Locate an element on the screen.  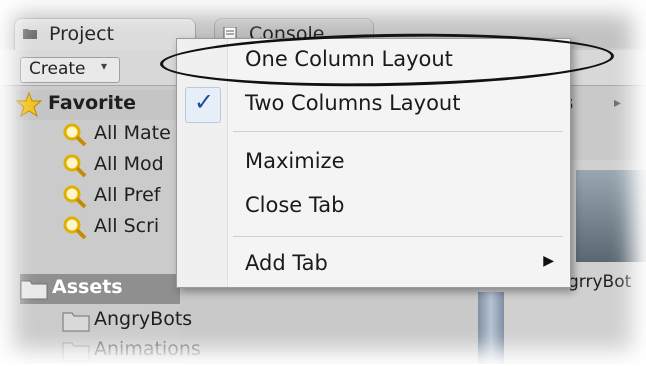
chevron-down-icon: ▾ is located at coordinates (104, 66).